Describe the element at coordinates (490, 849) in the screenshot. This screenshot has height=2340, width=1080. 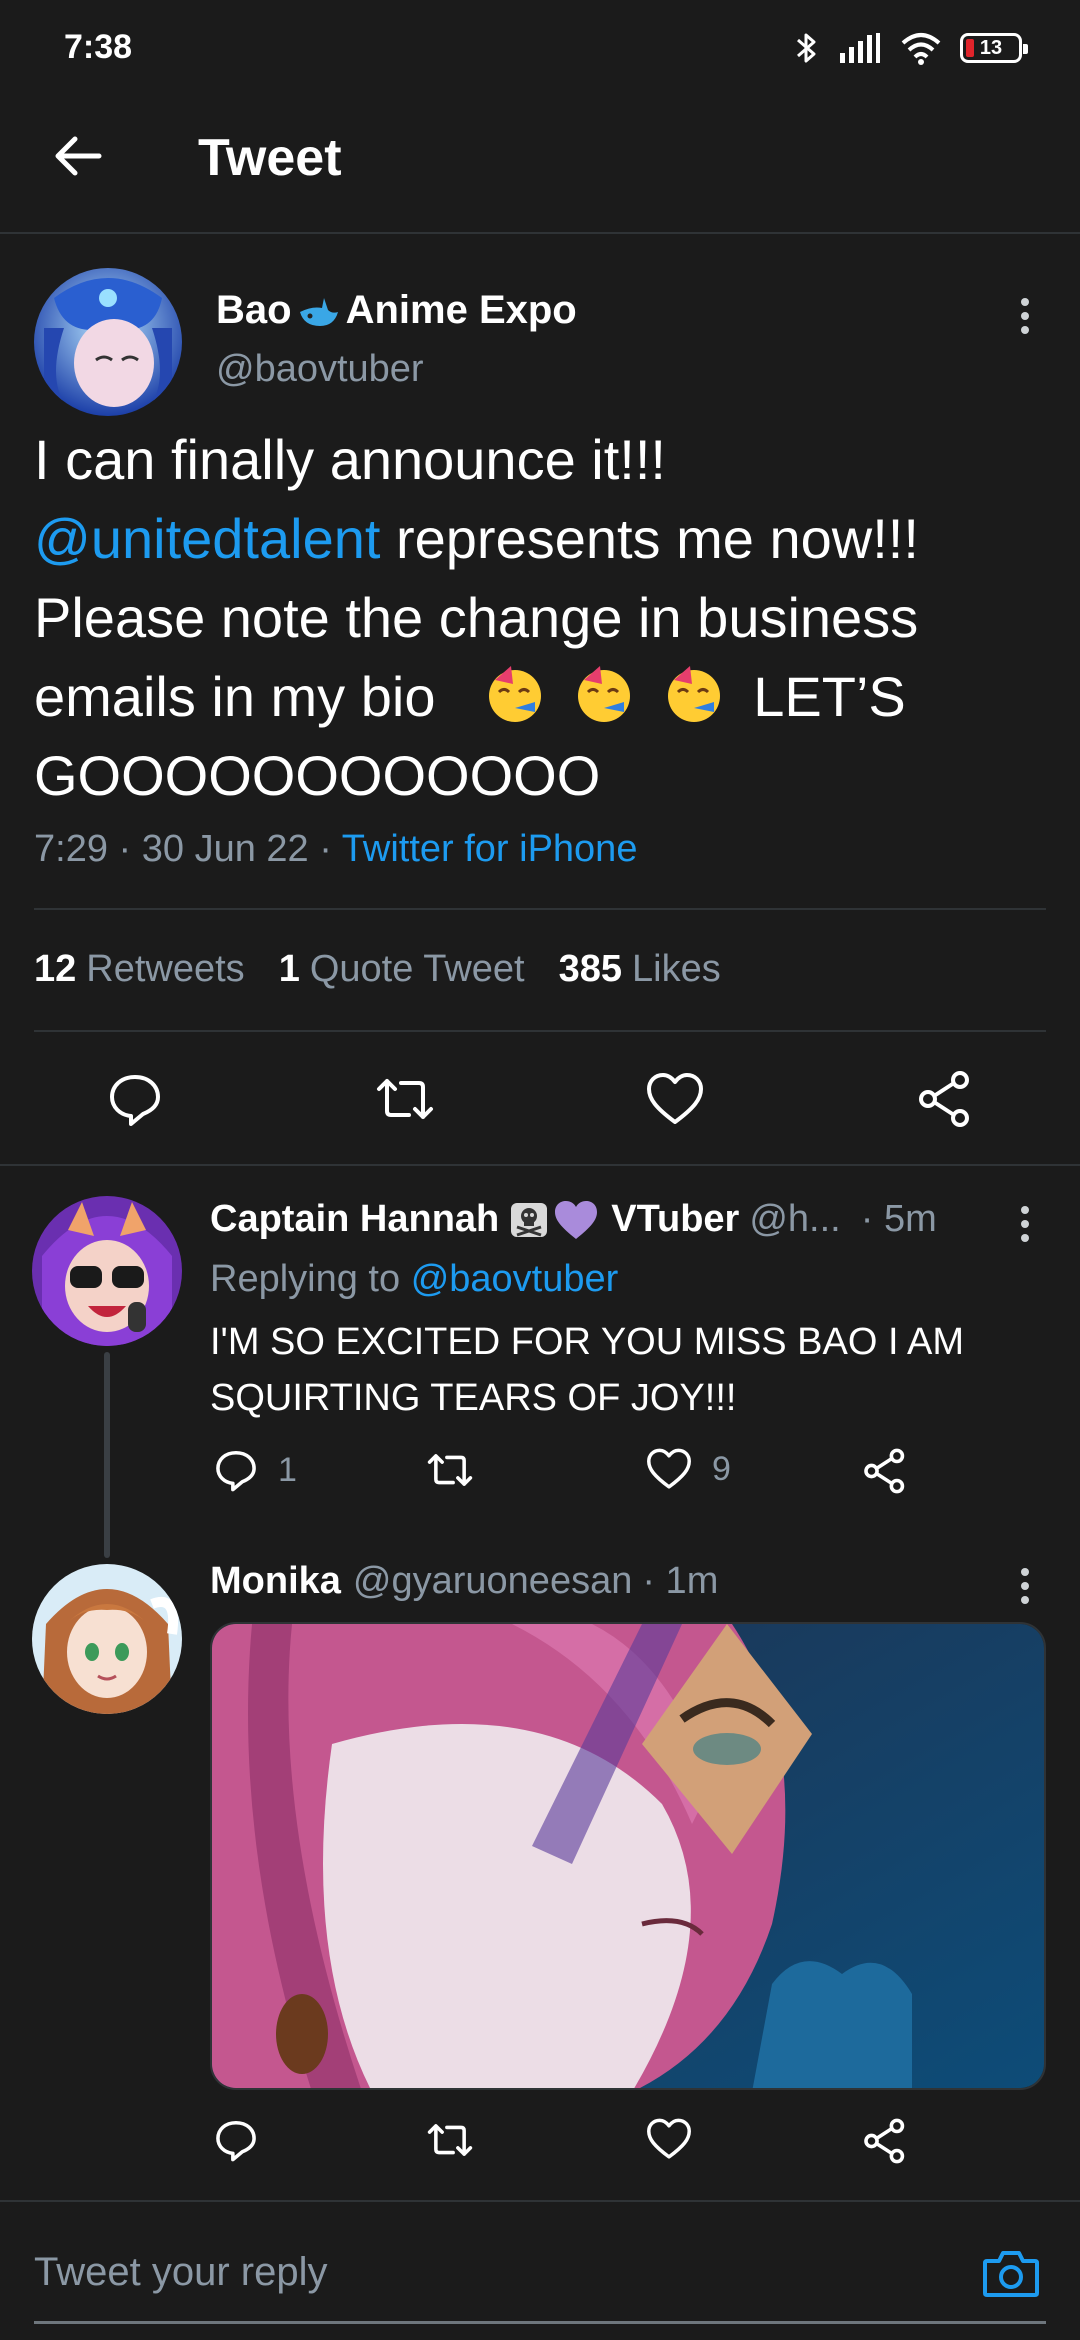
I see `tweet-source-link: Twitter for iPhone` at that location.